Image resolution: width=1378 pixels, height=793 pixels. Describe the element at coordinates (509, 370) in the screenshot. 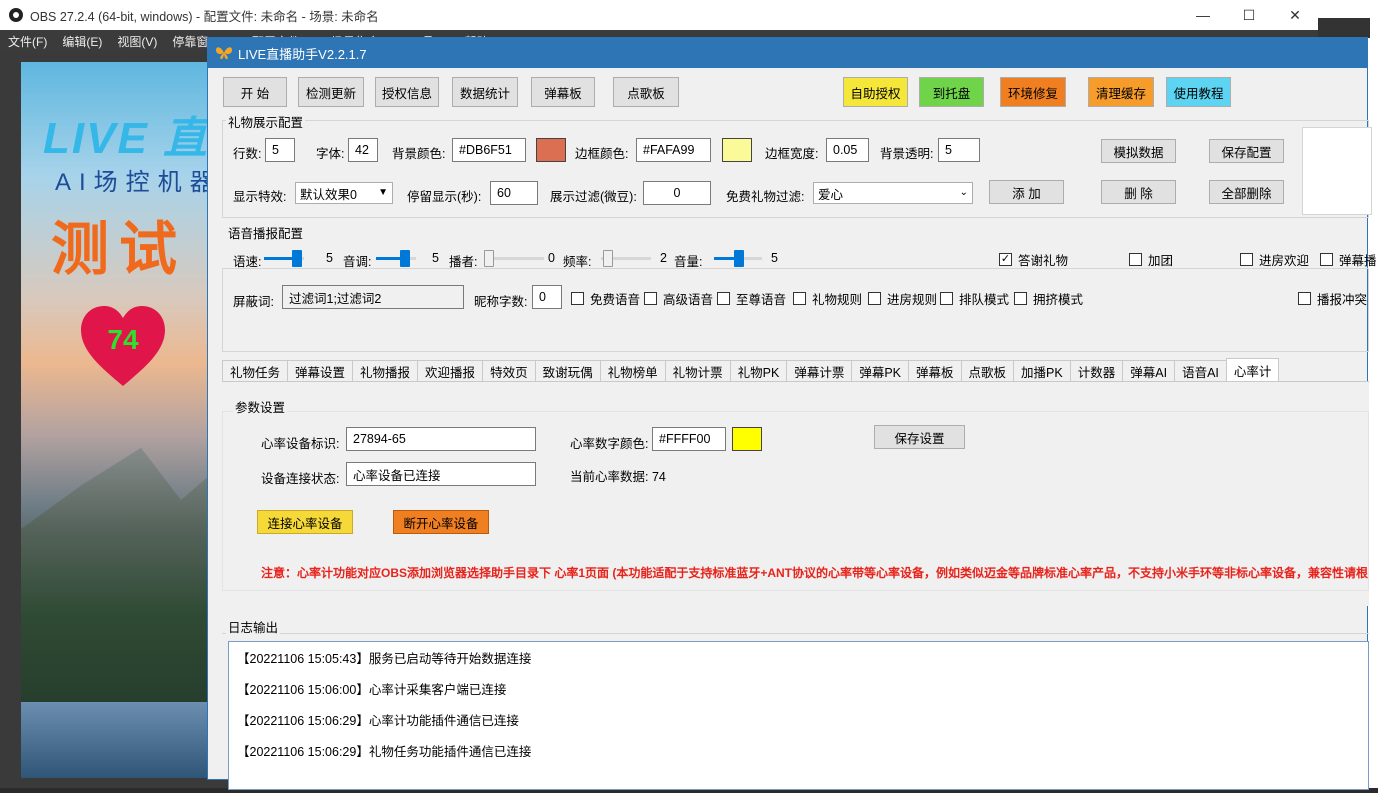

I see `tab-effects-page: 特效页` at that location.